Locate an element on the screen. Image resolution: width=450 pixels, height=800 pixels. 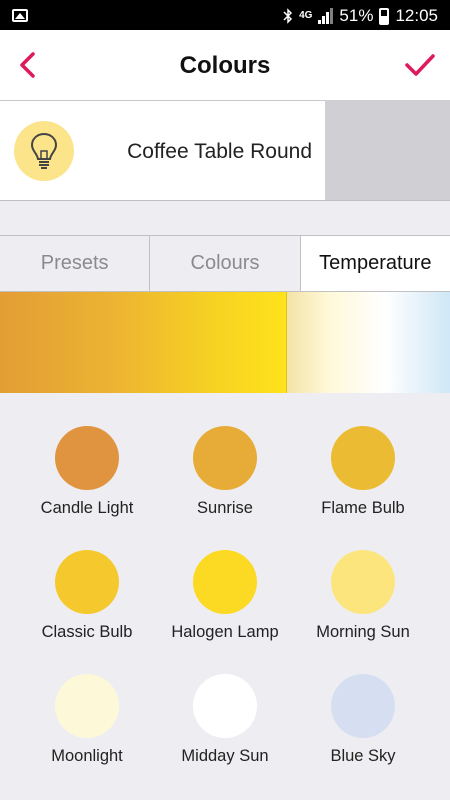
image-notification-icon is located at coordinates (20, 15).